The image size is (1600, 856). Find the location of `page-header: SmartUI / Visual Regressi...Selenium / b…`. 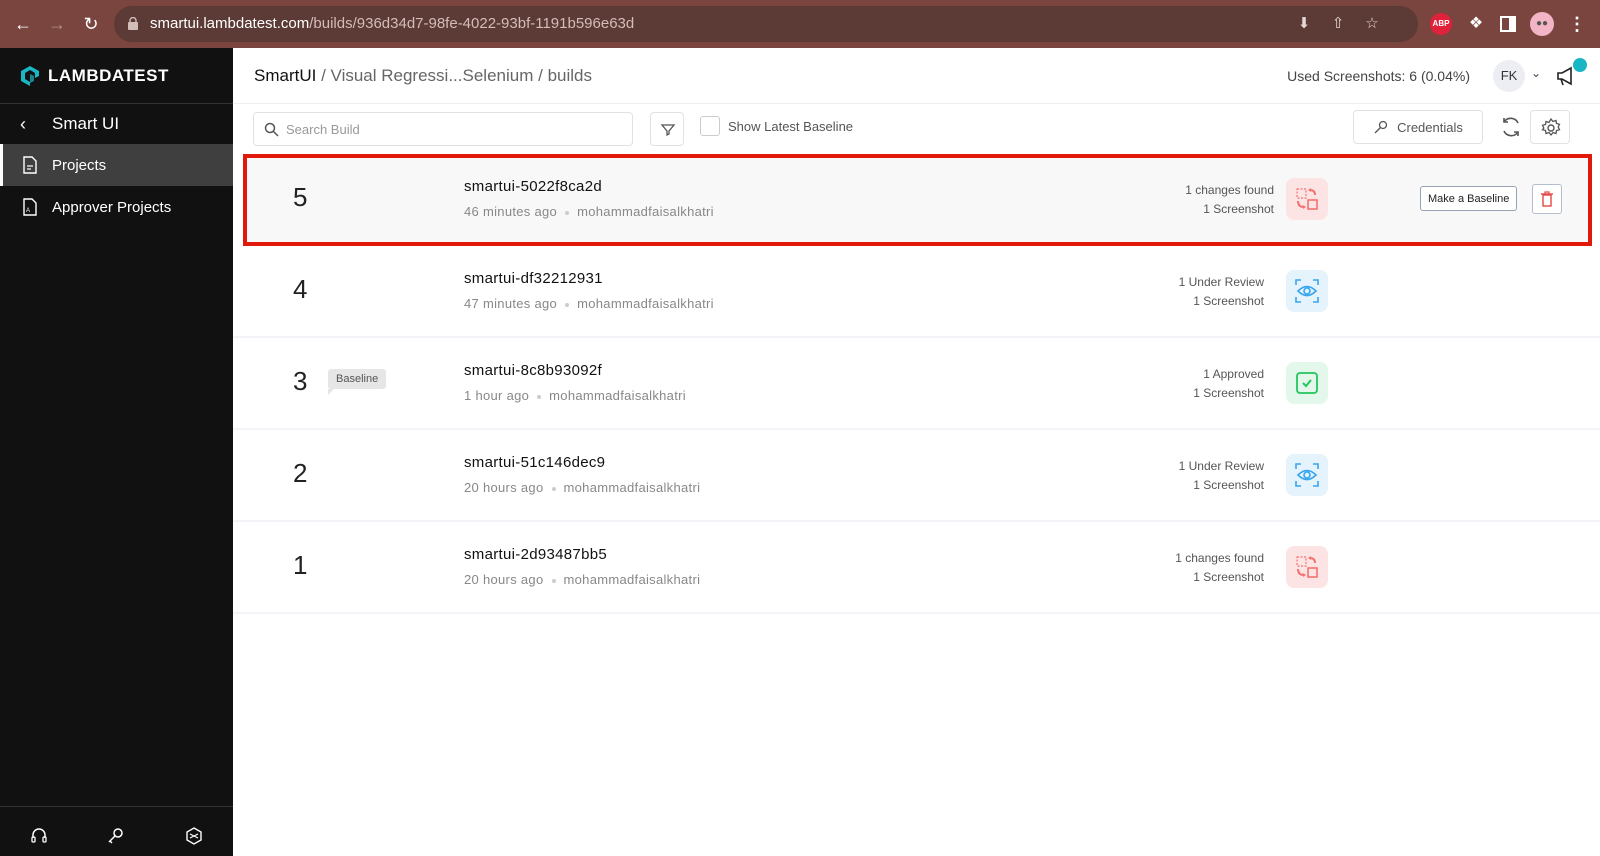

page-header: SmartUI / Visual Regressi...Selenium / b… is located at coordinates (916, 76).